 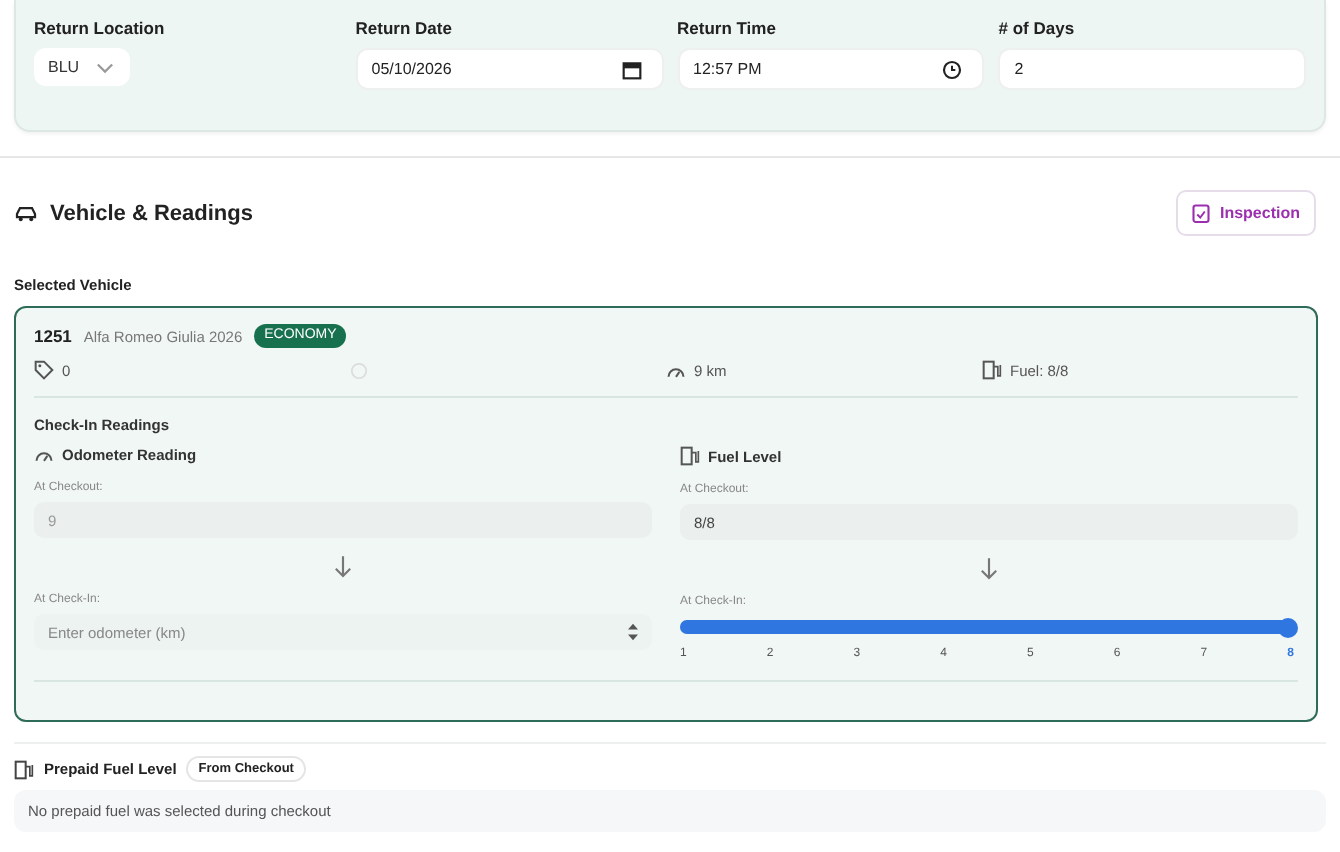 What do you see at coordinates (26, 213) in the screenshot?
I see `car-icon` at bounding box center [26, 213].